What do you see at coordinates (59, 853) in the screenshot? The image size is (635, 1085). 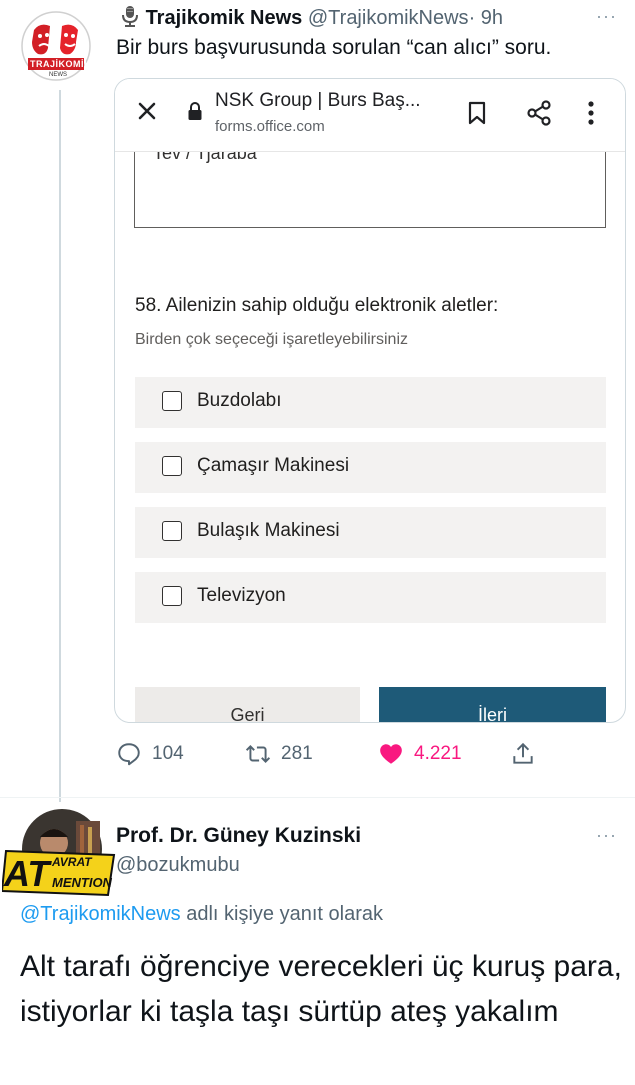 I see `reply-avatar: AT AVRAT MENTION` at bounding box center [59, 853].